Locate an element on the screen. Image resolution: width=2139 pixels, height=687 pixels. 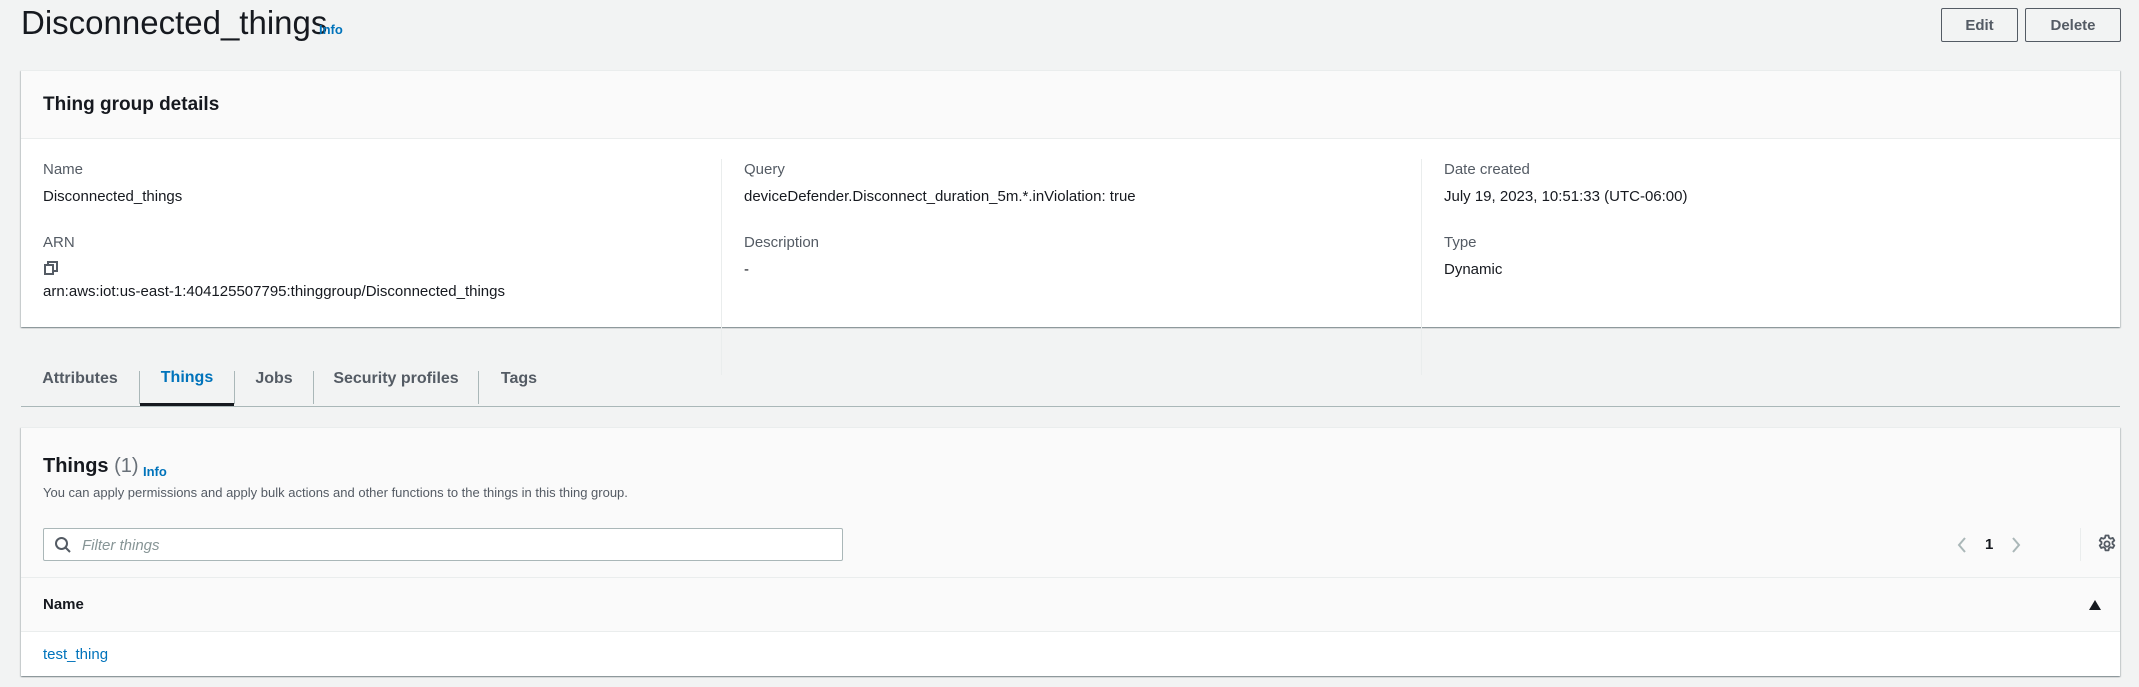
type-value: Dynamic is located at coordinates (1473, 269).